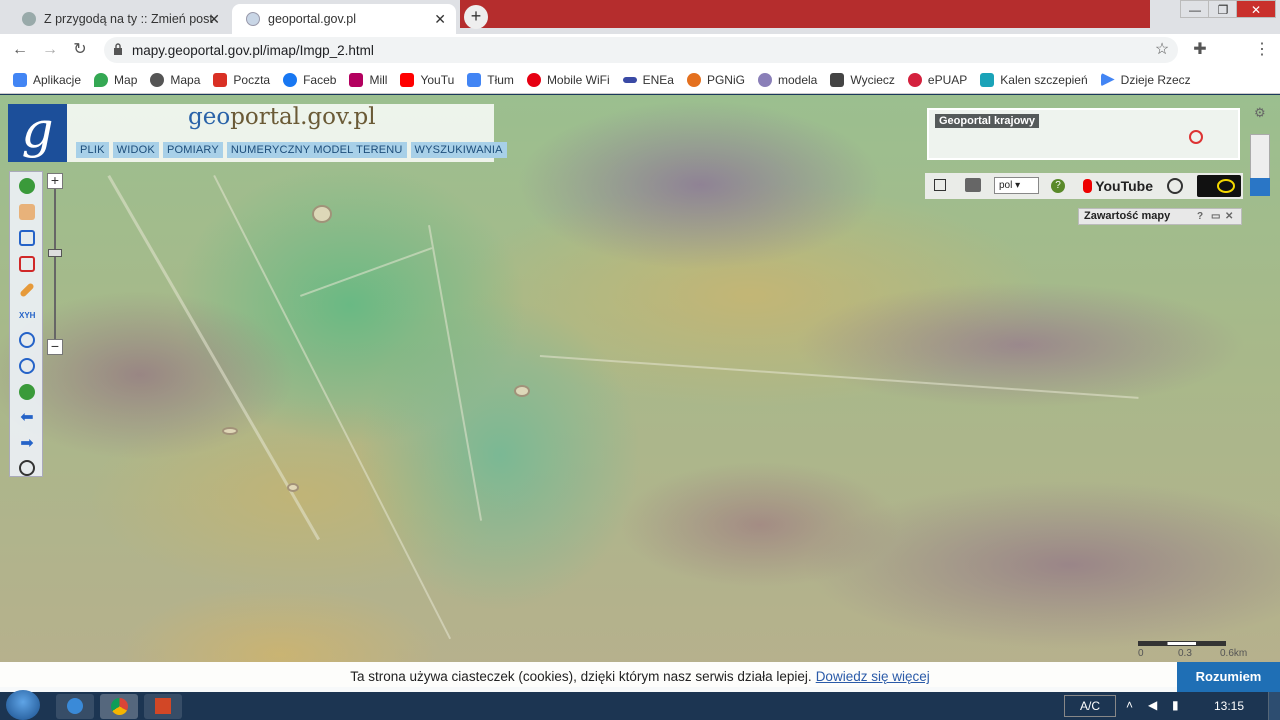 This screenshot has width=1280, height=720. What do you see at coordinates (1256, 9) in the screenshot?
I see `close-window-button: ✕` at bounding box center [1256, 9].